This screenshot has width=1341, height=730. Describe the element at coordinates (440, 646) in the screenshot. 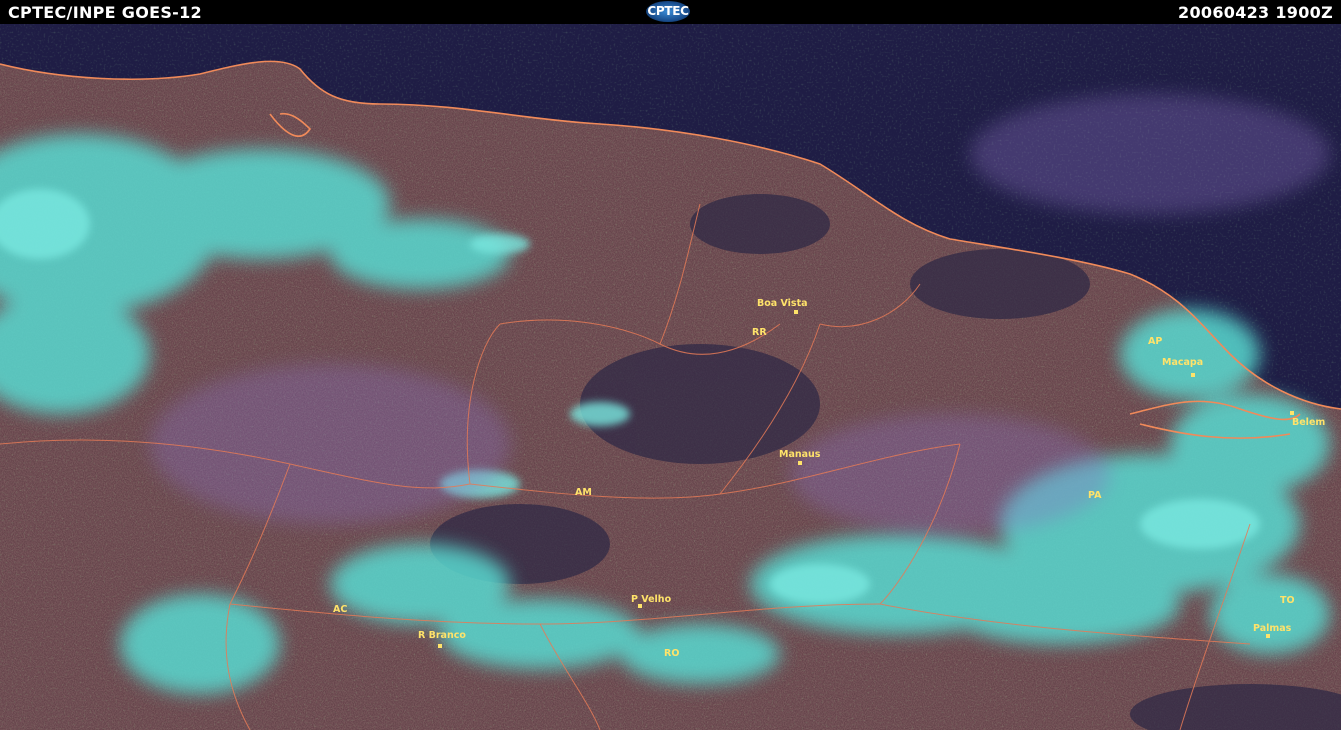

I see `city-marker-r-branco` at that location.